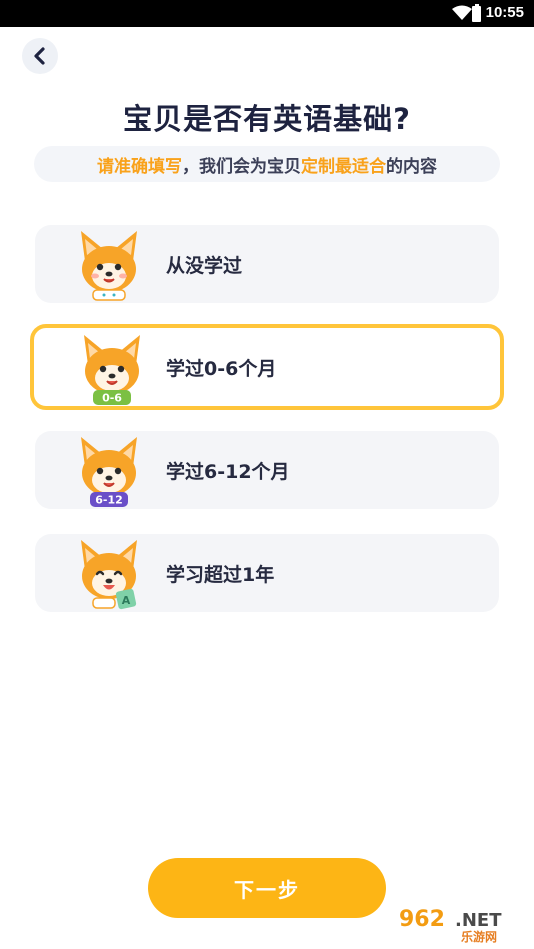  What do you see at coordinates (267, 13) in the screenshot?
I see `status-bar: 10:55` at bounding box center [267, 13].